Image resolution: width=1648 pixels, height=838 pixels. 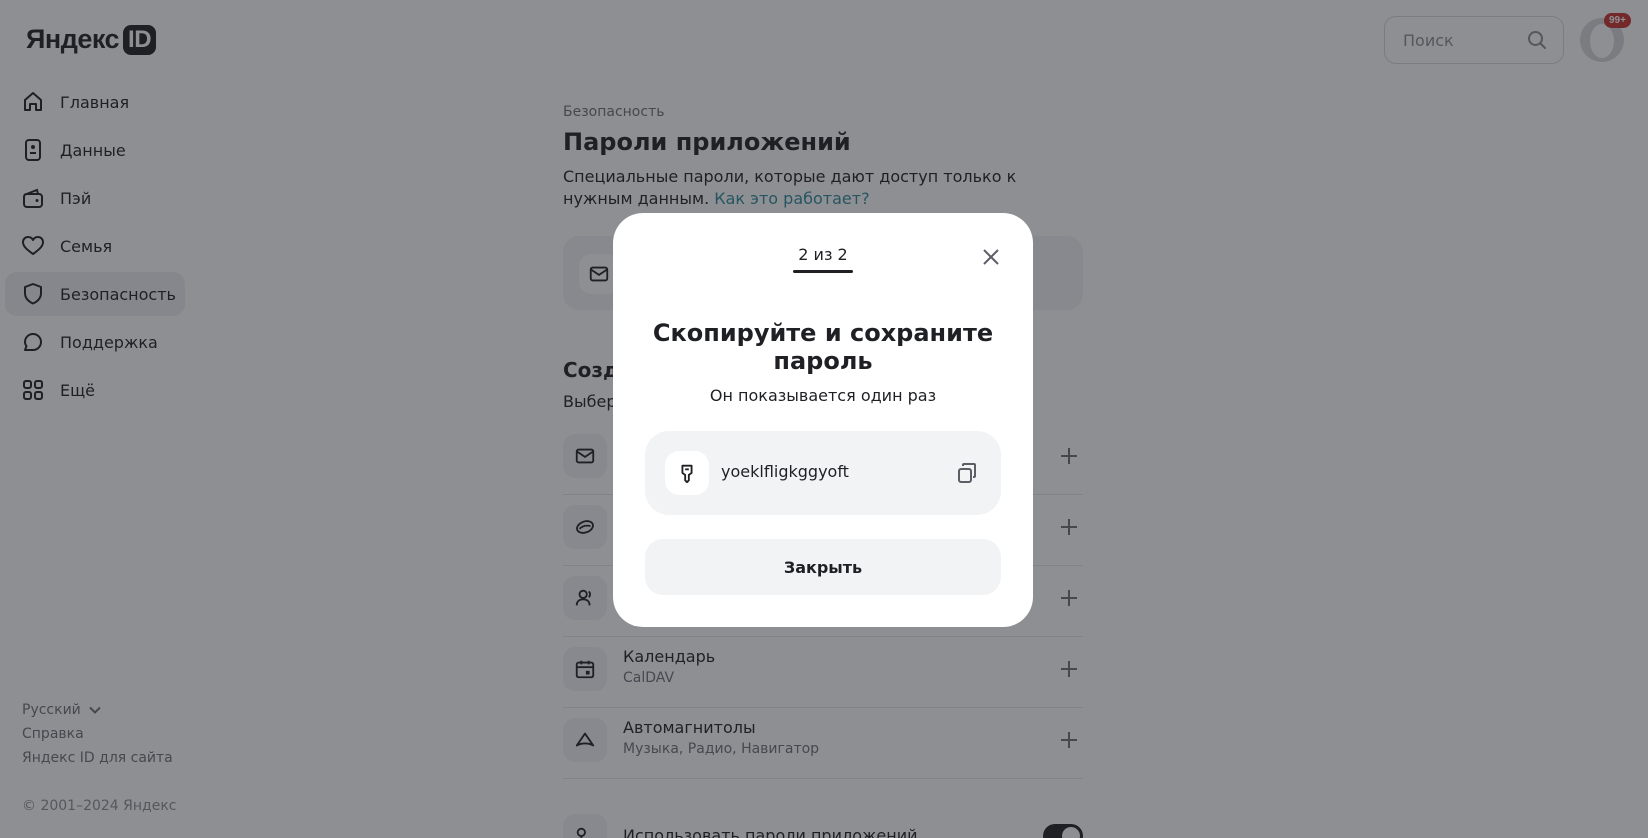 I want to click on close-modal-button, so click(x=991, y=257).